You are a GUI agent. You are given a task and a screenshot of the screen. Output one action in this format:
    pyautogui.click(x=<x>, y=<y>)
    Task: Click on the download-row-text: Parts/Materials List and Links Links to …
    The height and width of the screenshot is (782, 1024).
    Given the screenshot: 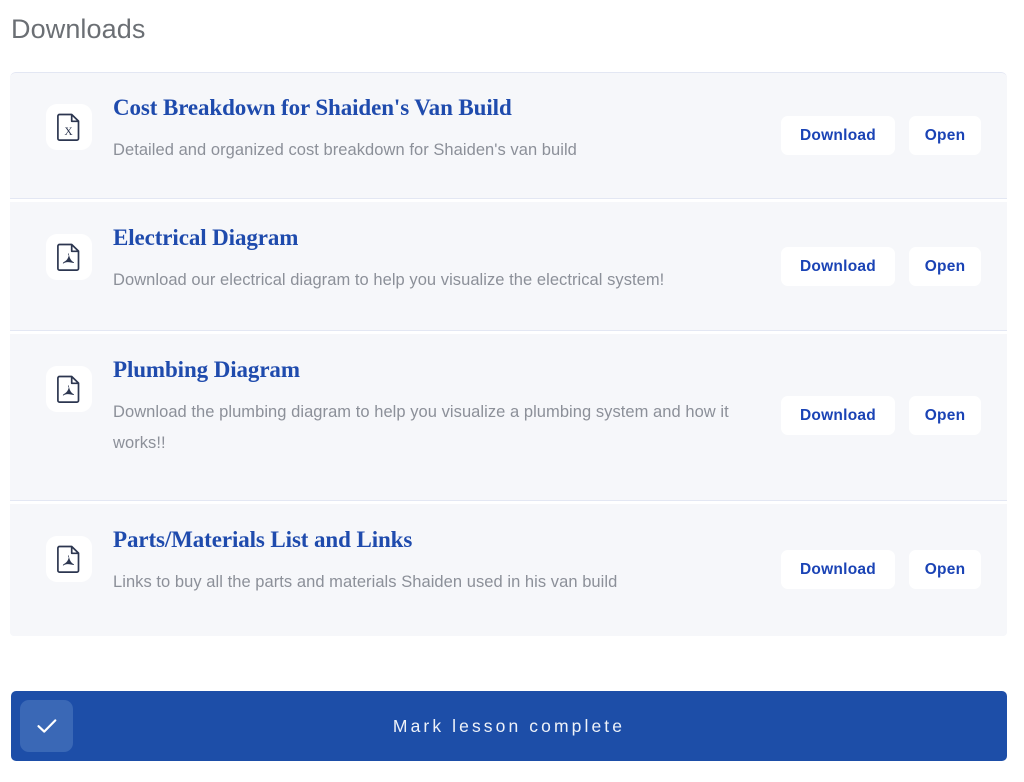 What is the action you would take?
    pyautogui.click(x=436, y=551)
    